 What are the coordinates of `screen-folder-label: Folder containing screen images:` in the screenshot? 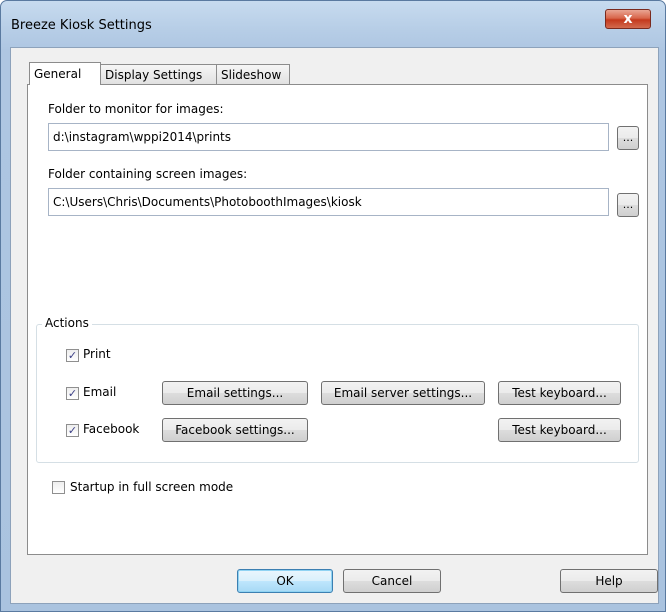 It's located at (148, 174).